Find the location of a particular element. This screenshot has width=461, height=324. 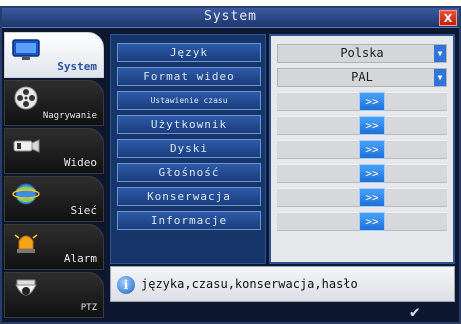

monitor-icon is located at coordinates (26, 49).